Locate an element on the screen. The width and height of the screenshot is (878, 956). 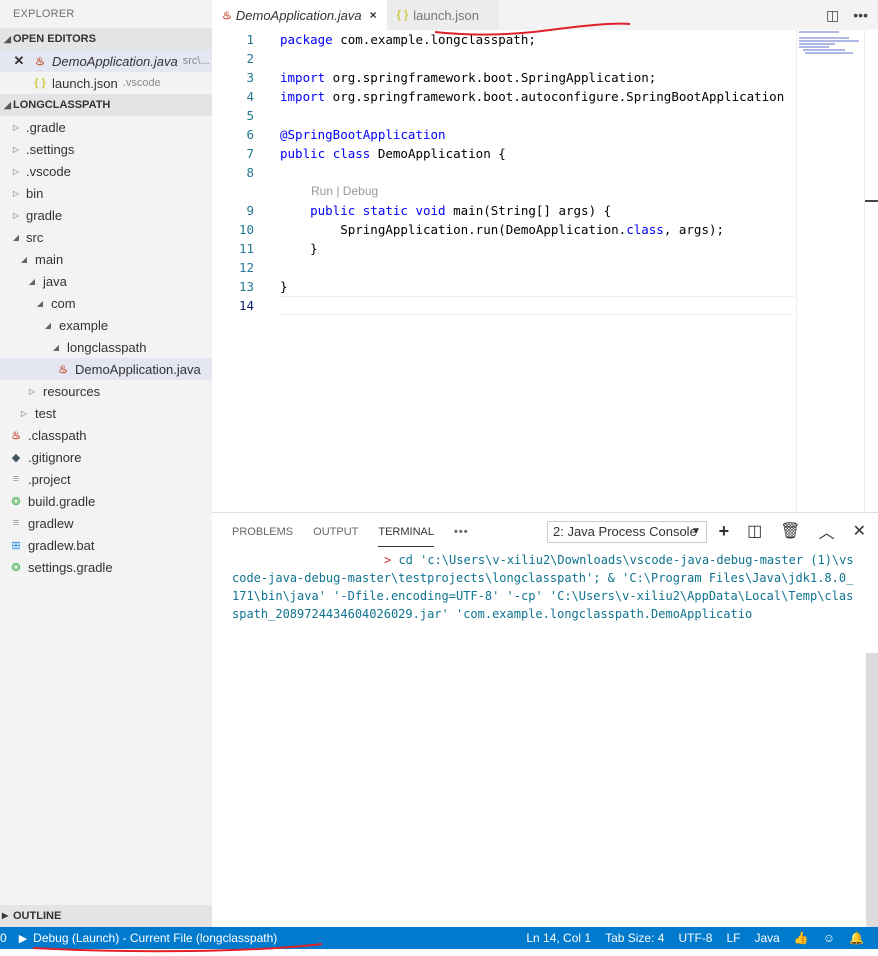
tree-item-label: main is located at coordinates (49, 259).